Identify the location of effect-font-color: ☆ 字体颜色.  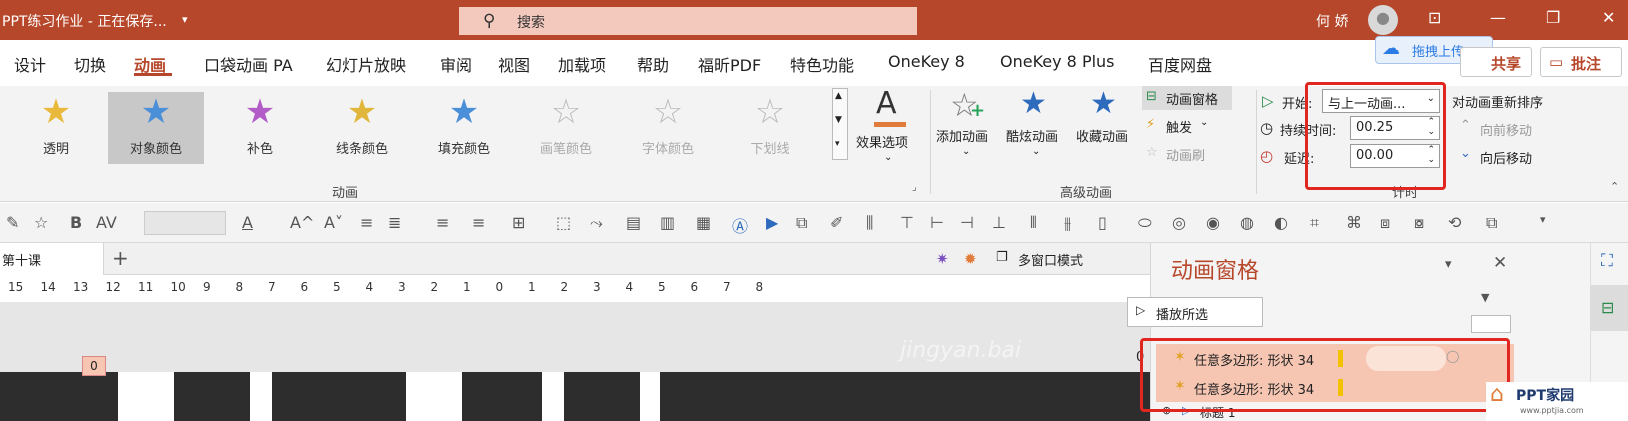
(668, 128).